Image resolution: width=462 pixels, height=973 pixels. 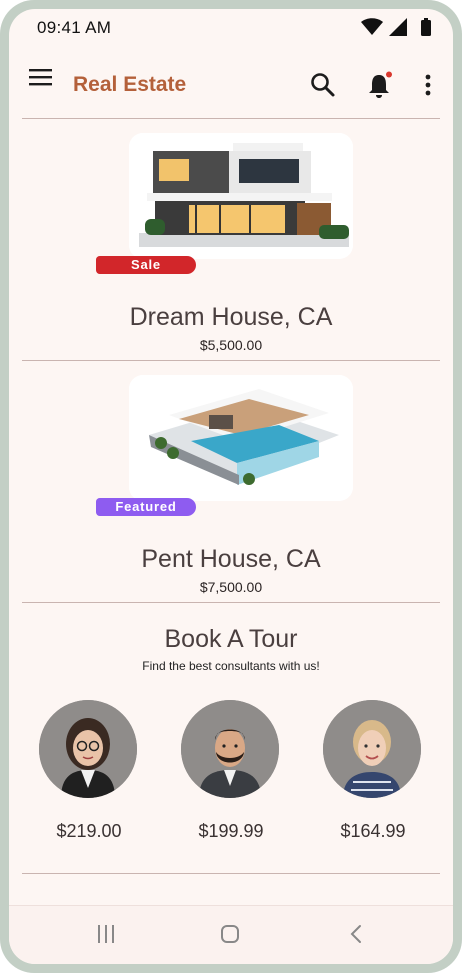 I want to click on modern-house-illustration, so click(x=241, y=196).